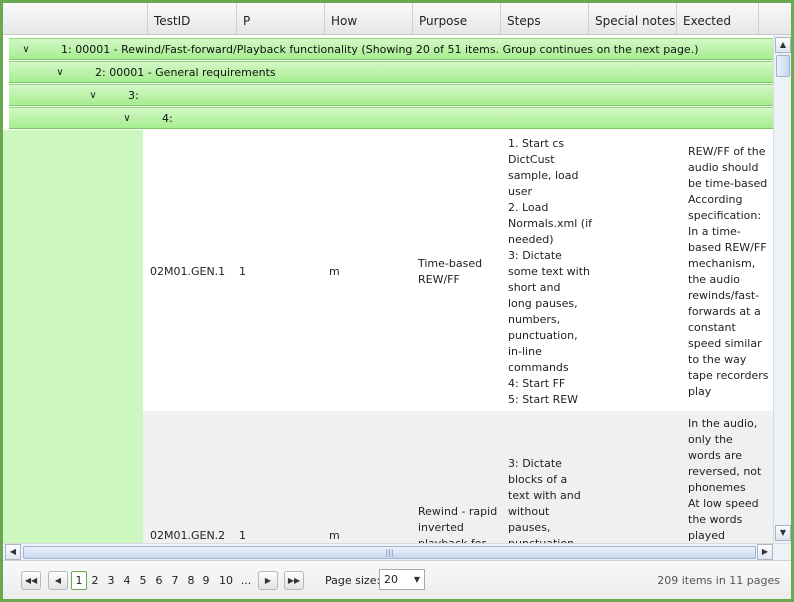 Image resolution: width=794 pixels, height=602 pixels. Describe the element at coordinates (458, 524) in the screenshot. I see `cell-purpose: Rewind - rapid inverted playback for` at that location.